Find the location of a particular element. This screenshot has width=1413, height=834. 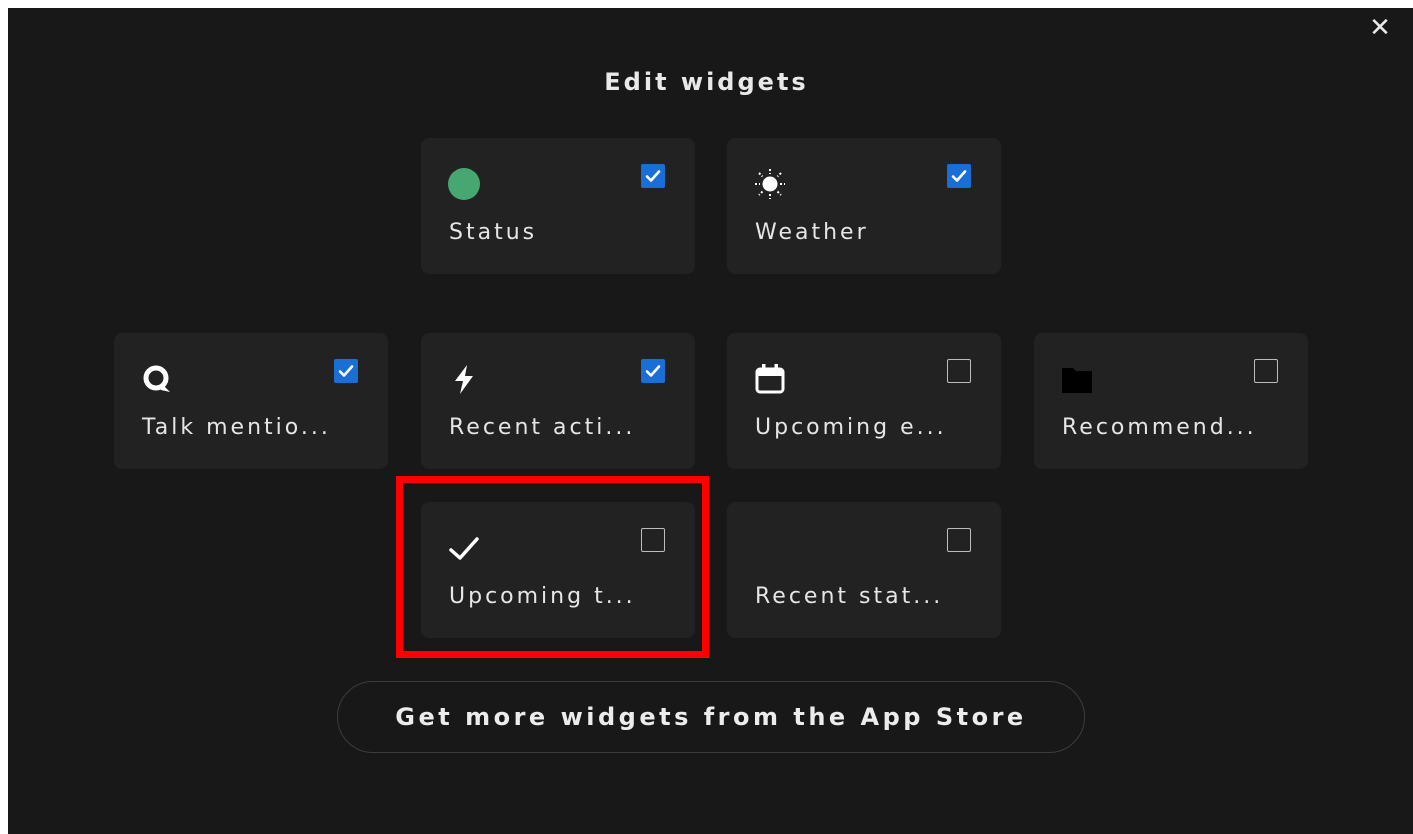

calendar-icon is located at coordinates (770, 379).